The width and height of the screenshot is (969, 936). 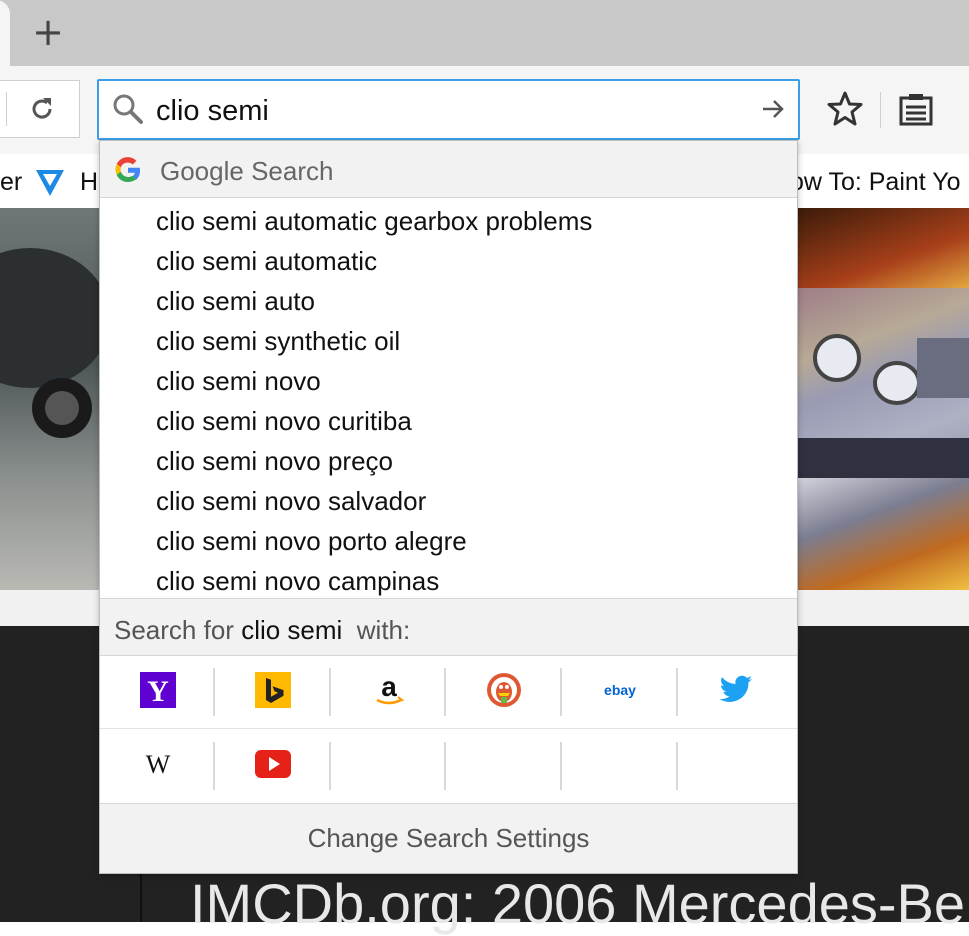 What do you see at coordinates (278, 341) in the screenshot?
I see `suggestion-item: clio semi synthetic oil` at bounding box center [278, 341].